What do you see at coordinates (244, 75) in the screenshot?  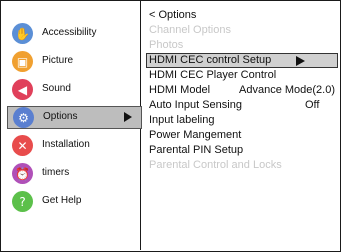 I see `menu-item-hdmi-cec-player-control: HDMI CEC Player Control` at bounding box center [244, 75].